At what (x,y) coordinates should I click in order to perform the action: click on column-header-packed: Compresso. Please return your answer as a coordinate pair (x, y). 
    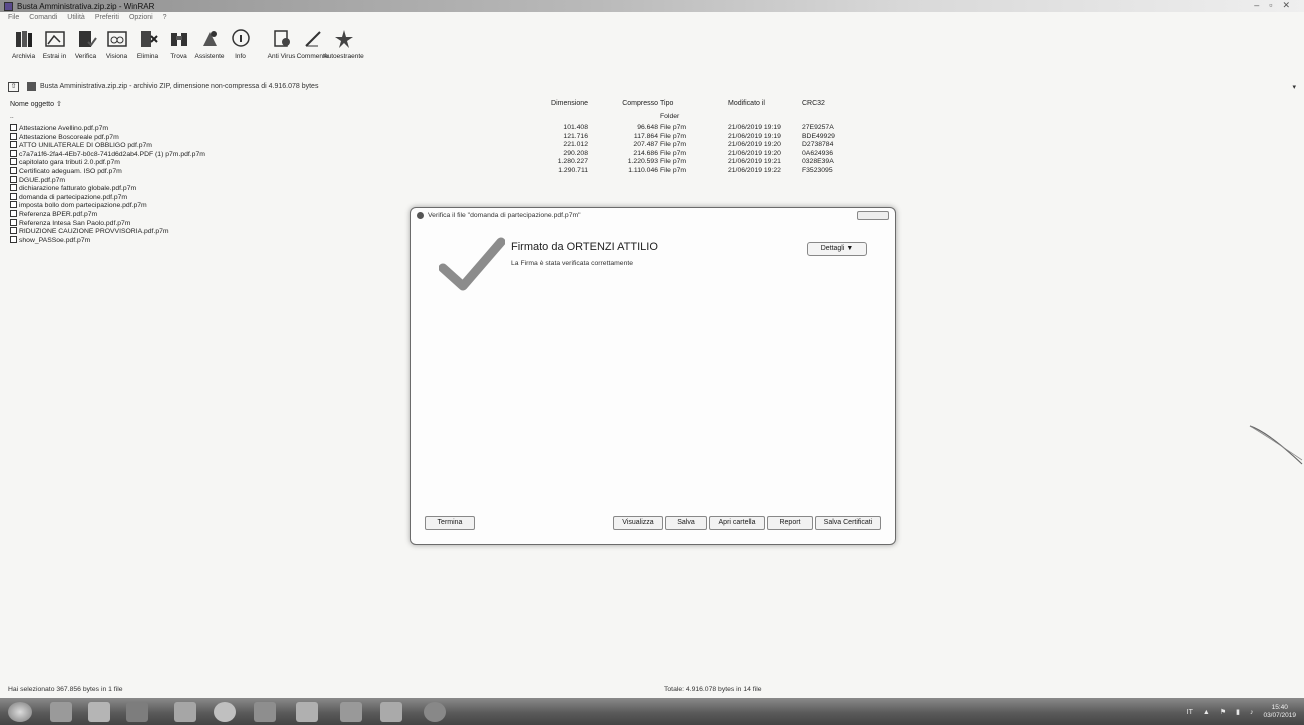
    Looking at the image, I should click on (623, 103).